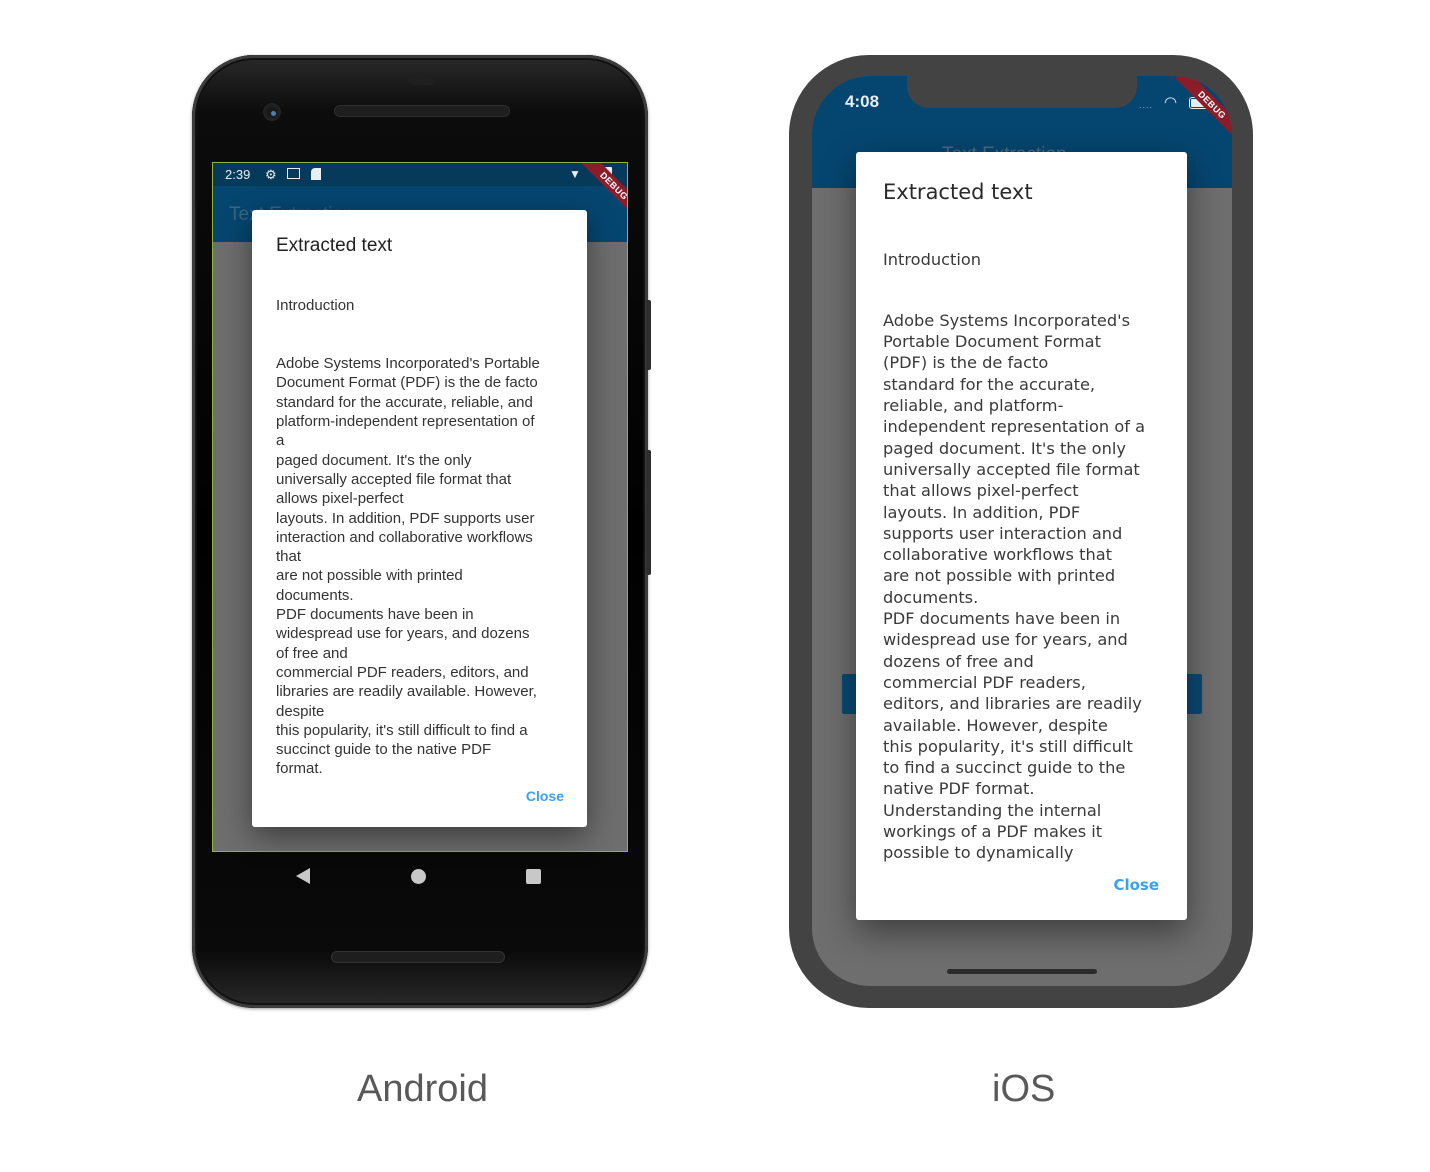 The height and width of the screenshot is (1172, 1430). I want to click on android-volume-button, so click(648, 512).